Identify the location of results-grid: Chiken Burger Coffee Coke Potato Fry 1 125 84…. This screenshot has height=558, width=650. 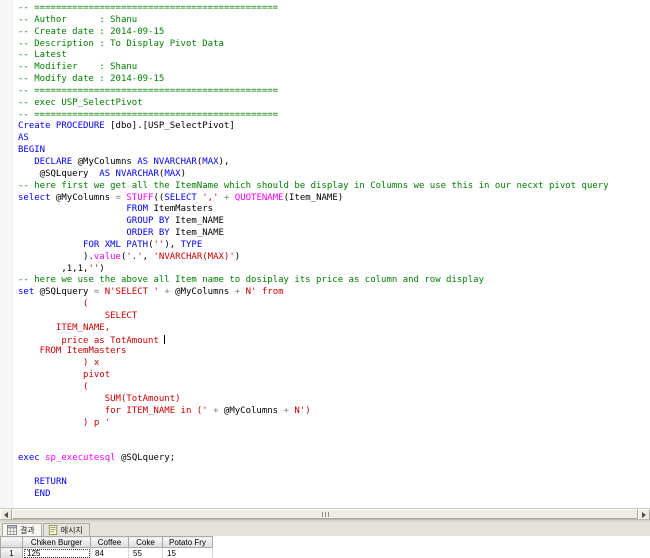
(325, 547).